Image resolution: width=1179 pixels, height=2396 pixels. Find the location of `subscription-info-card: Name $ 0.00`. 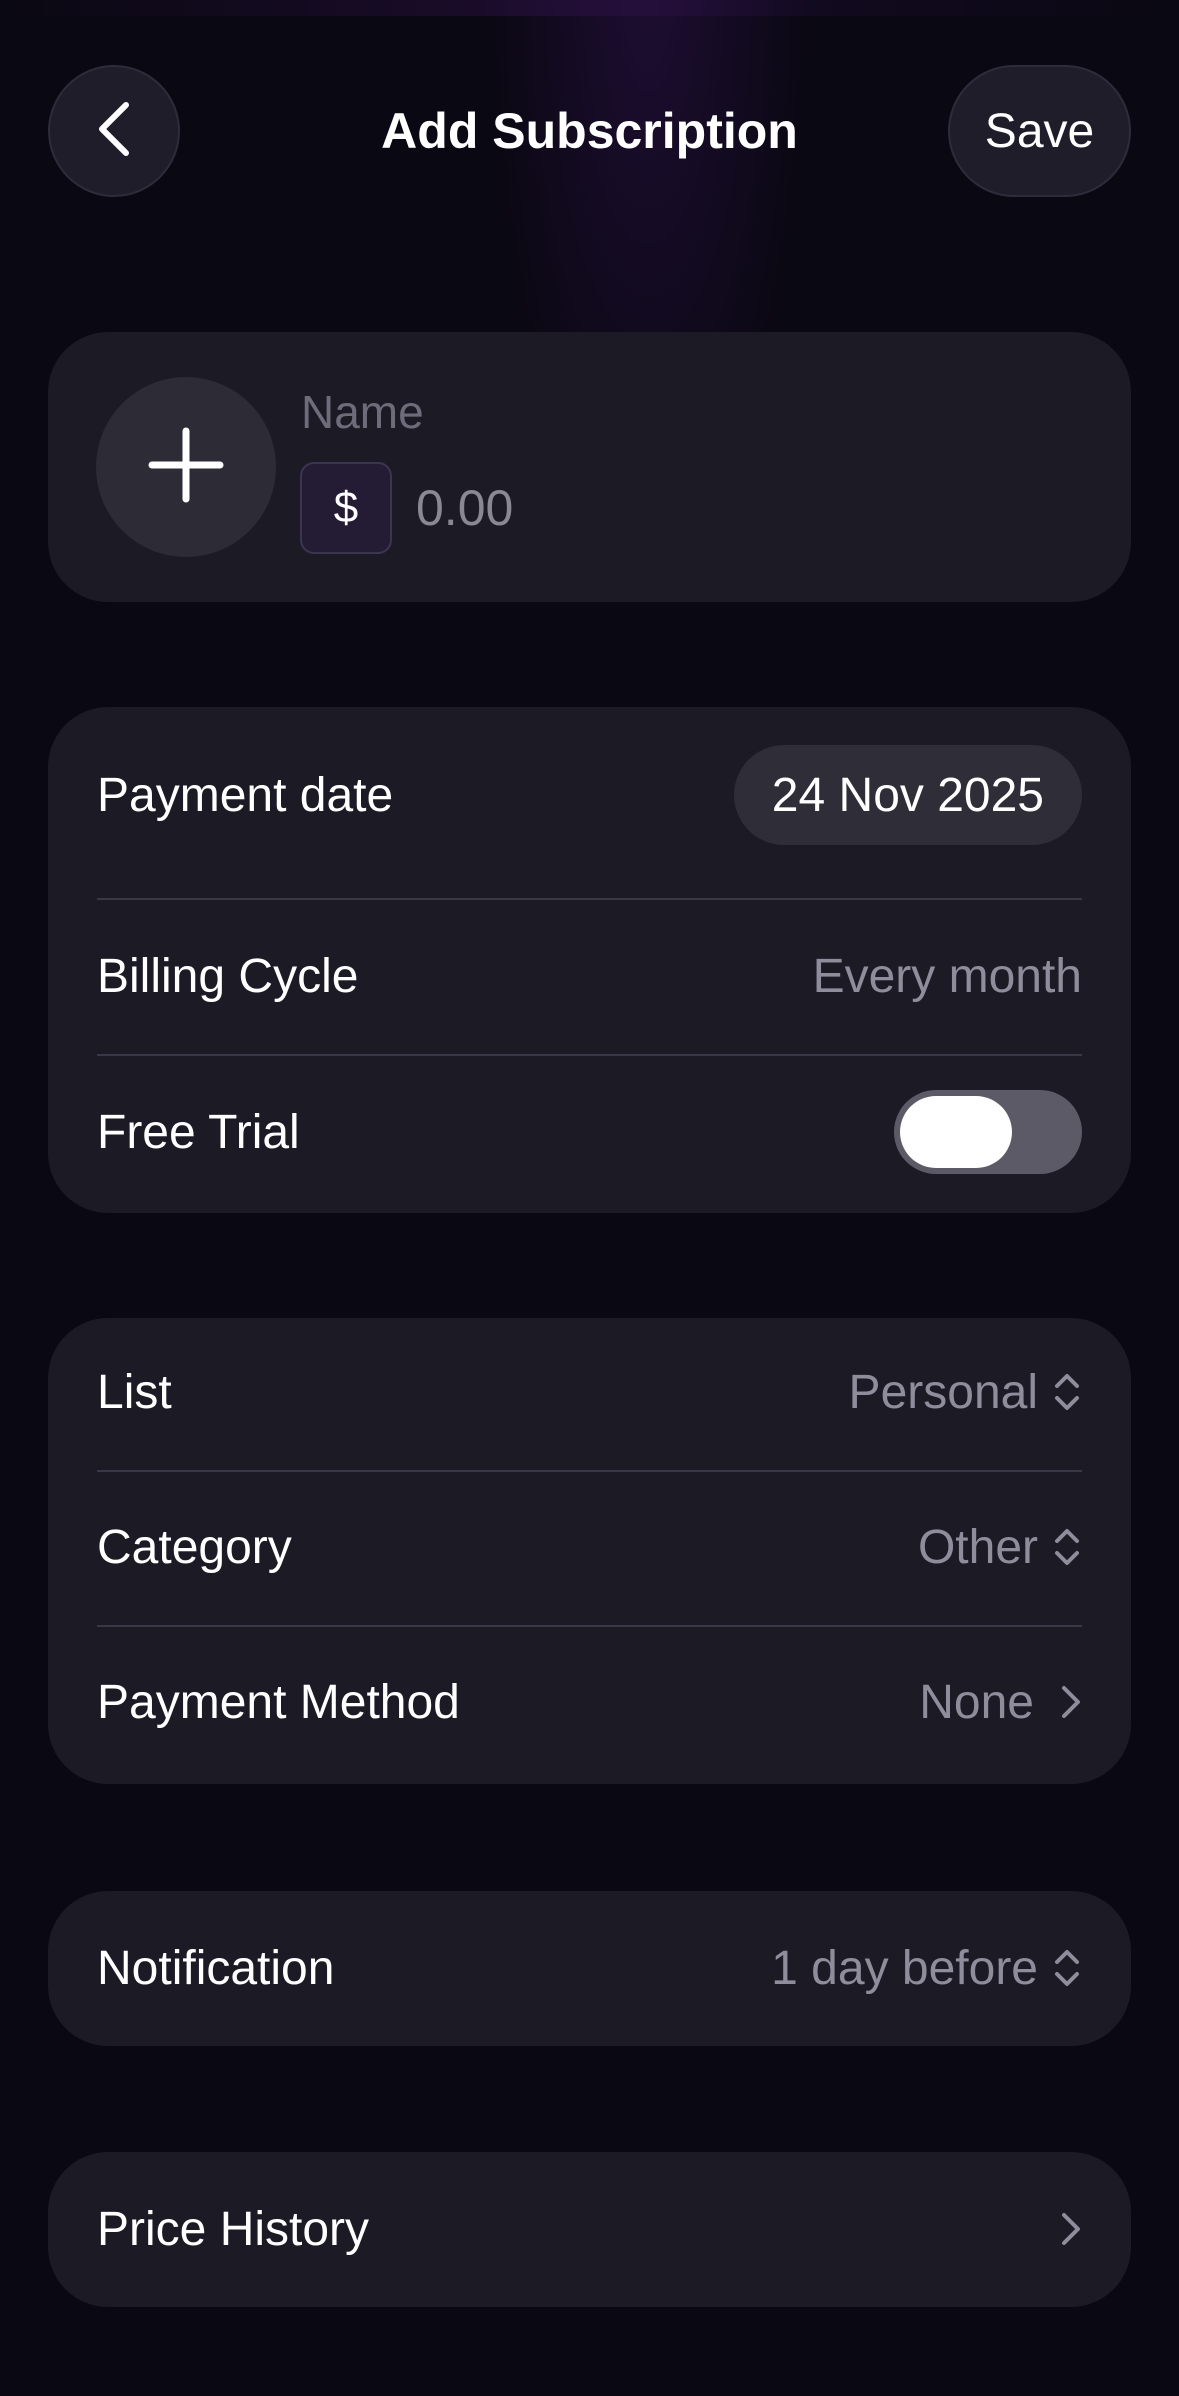

subscription-info-card: Name $ 0.00 is located at coordinates (589, 467).